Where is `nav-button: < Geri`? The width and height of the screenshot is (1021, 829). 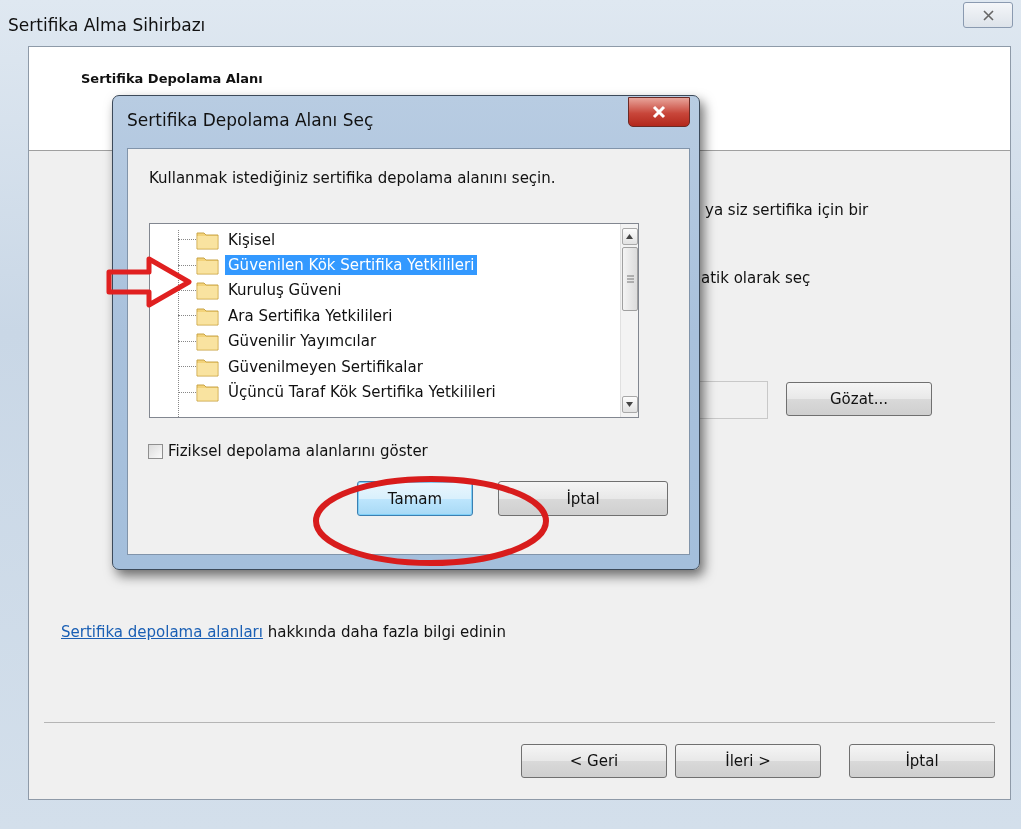 nav-button: < Geri is located at coordinates (594, 761).